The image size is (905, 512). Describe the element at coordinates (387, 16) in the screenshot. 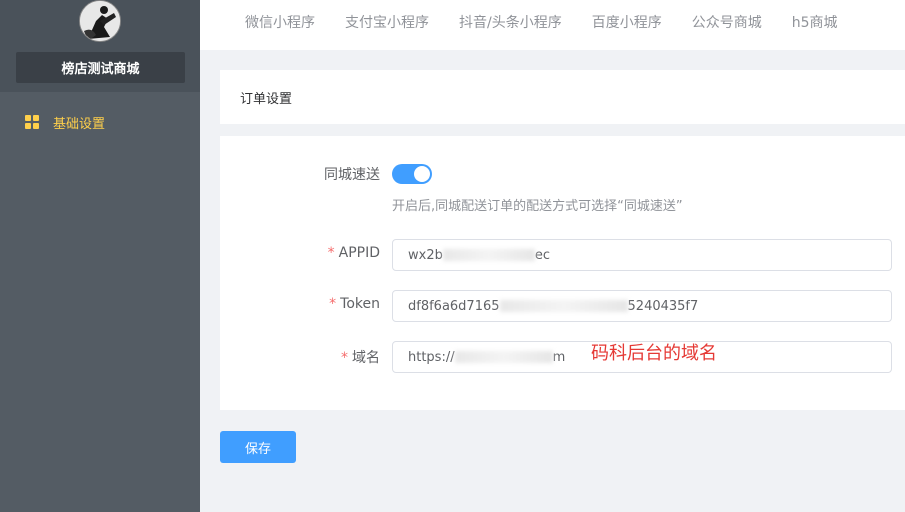

I see `tab-alipay-miniprogram: 支付宝小程序` at that location.